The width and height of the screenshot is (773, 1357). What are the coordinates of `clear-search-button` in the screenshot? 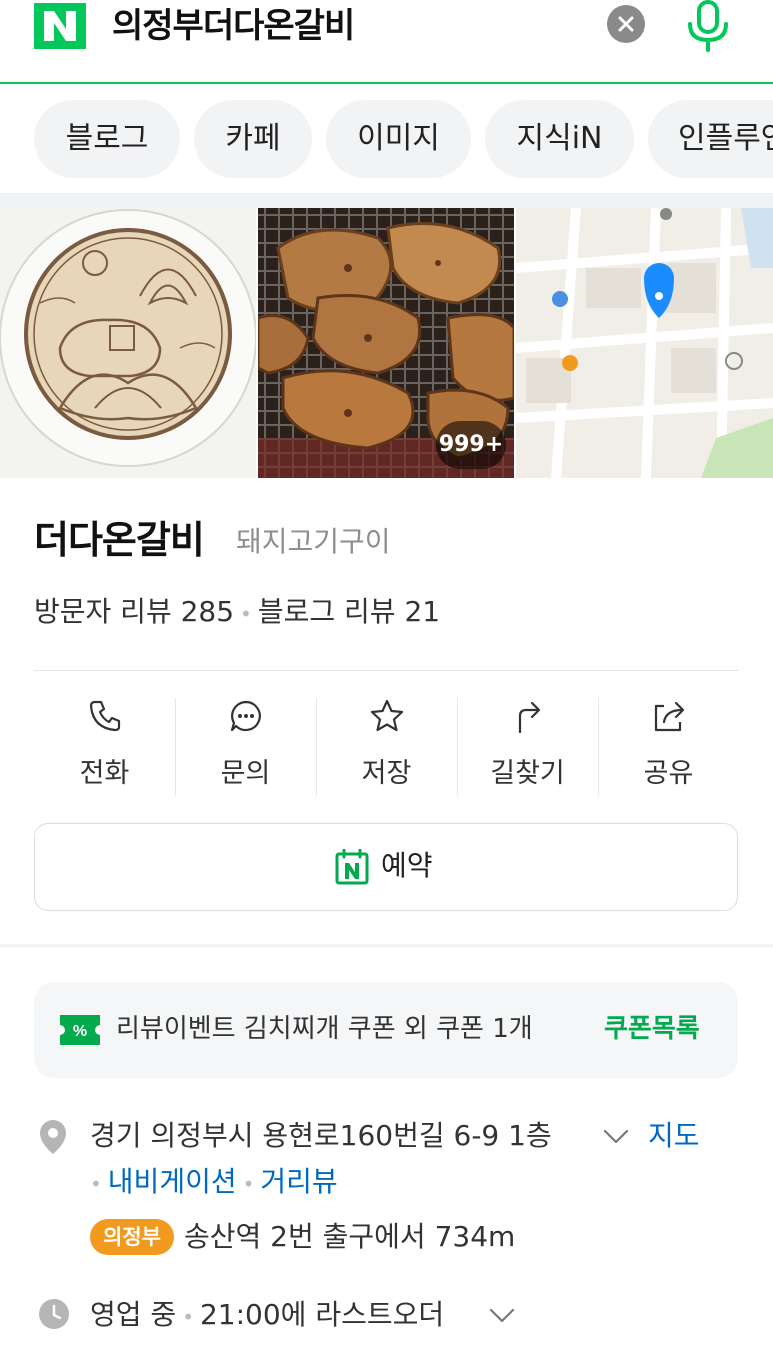 It's located at (626, 24).